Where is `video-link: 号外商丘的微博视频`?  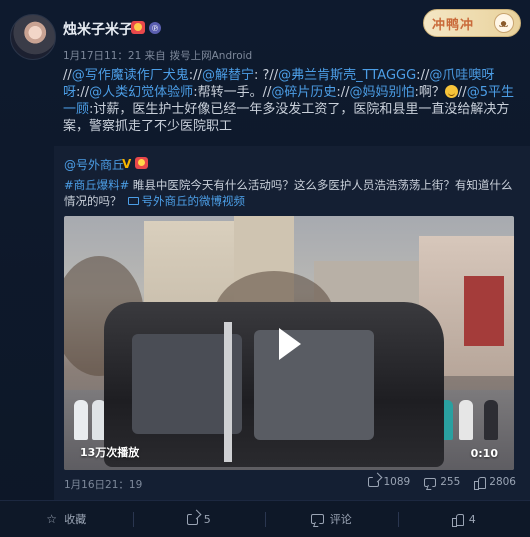 video-link: 号外商丘的微博视频 is located at coordinates (186, 201).